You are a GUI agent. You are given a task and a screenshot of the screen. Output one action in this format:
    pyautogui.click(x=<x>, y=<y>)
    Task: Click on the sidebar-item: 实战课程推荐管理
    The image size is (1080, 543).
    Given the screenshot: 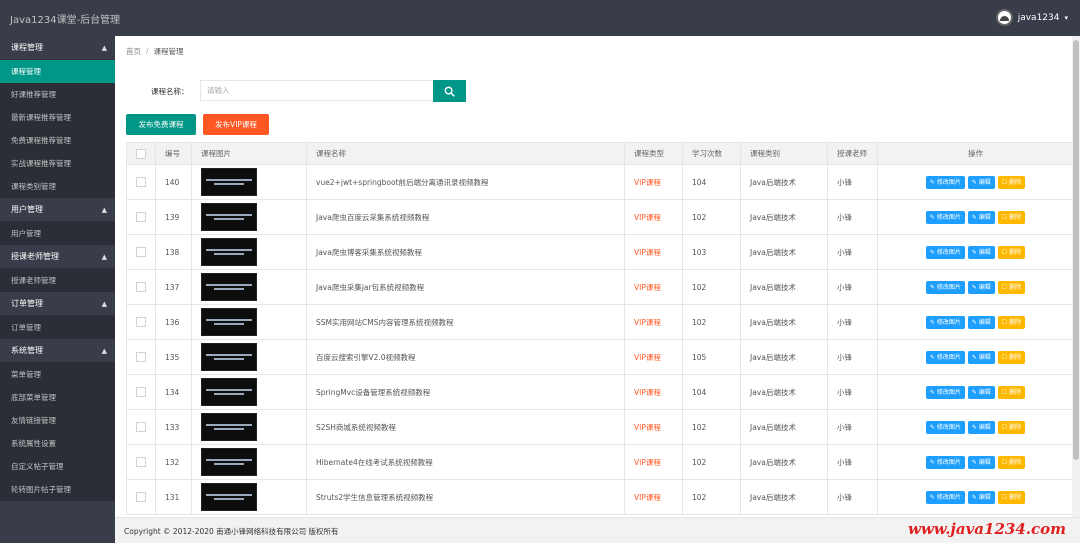 What is the action you would take?
    pyautogui.click(x=57, y=163)
    